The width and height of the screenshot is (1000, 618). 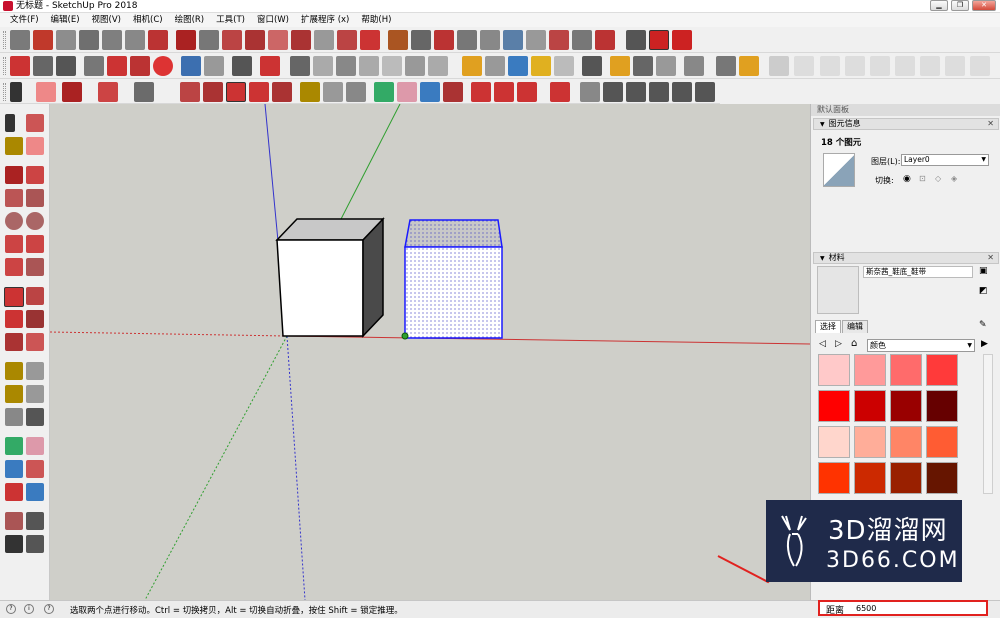 I want to click on tool-m-icon, so click(x=779, y=66).